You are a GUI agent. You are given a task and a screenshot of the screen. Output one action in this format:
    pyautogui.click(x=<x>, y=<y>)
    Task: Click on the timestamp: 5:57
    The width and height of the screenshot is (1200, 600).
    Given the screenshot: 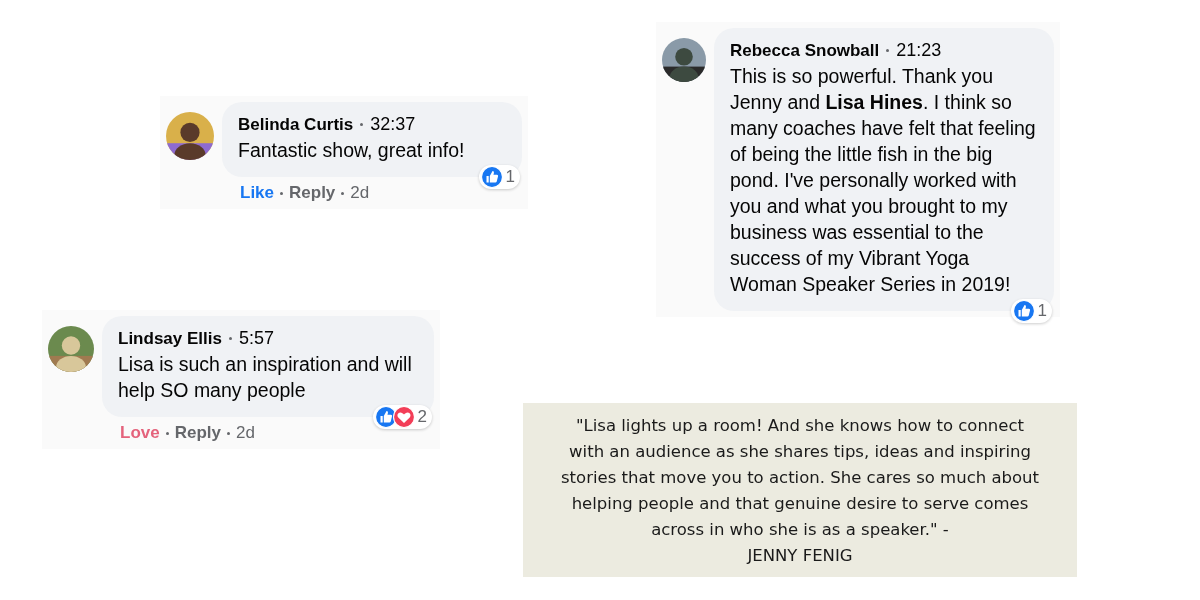 What is the action you would take?
    pyautogui.click(x=256, y=338)
    